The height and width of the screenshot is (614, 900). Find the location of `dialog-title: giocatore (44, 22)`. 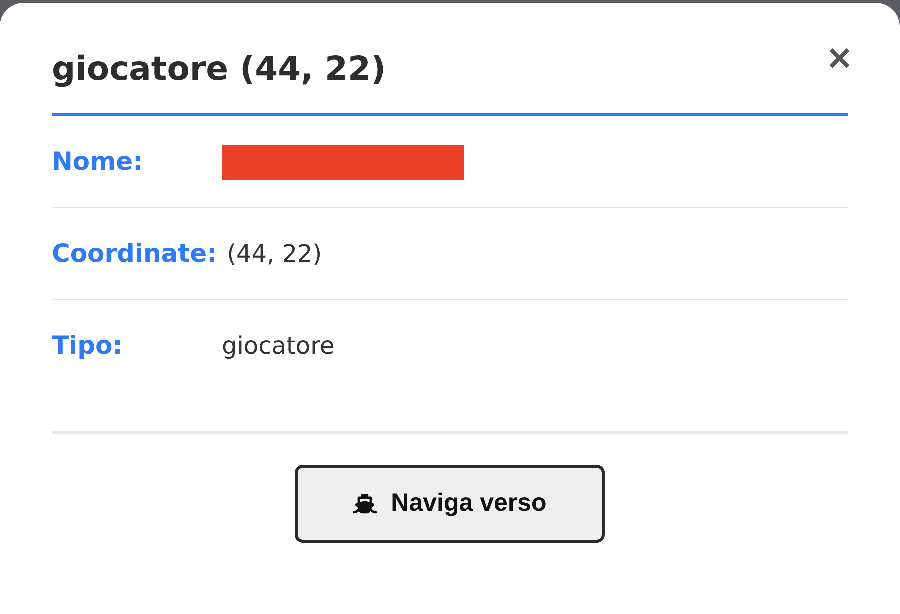

dialog-title: giocatore (44, 22) is located at coordinates (219, 69).